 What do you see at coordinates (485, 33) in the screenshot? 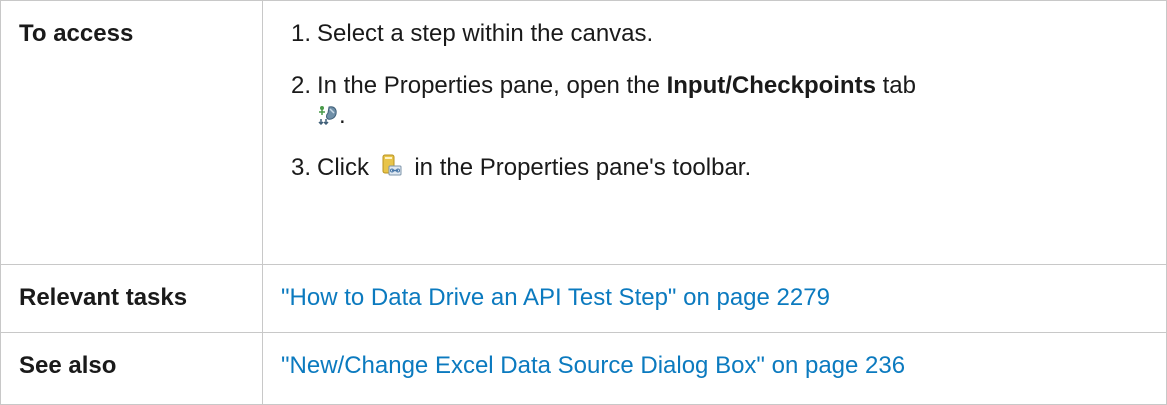
I see `step-text: Select a step within the canvas.` at bounding box center [485, 33].